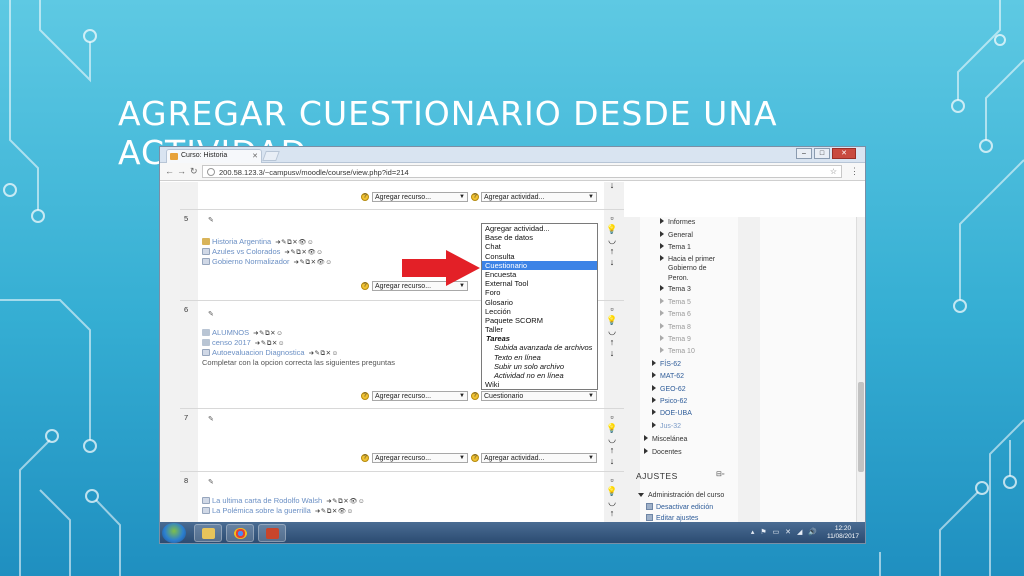  Describe the element at coordinates (262, 252) in the screenshot. I see `resource-link: Azules vs Colorados ➜✎⧉✕👁☺` at that location.